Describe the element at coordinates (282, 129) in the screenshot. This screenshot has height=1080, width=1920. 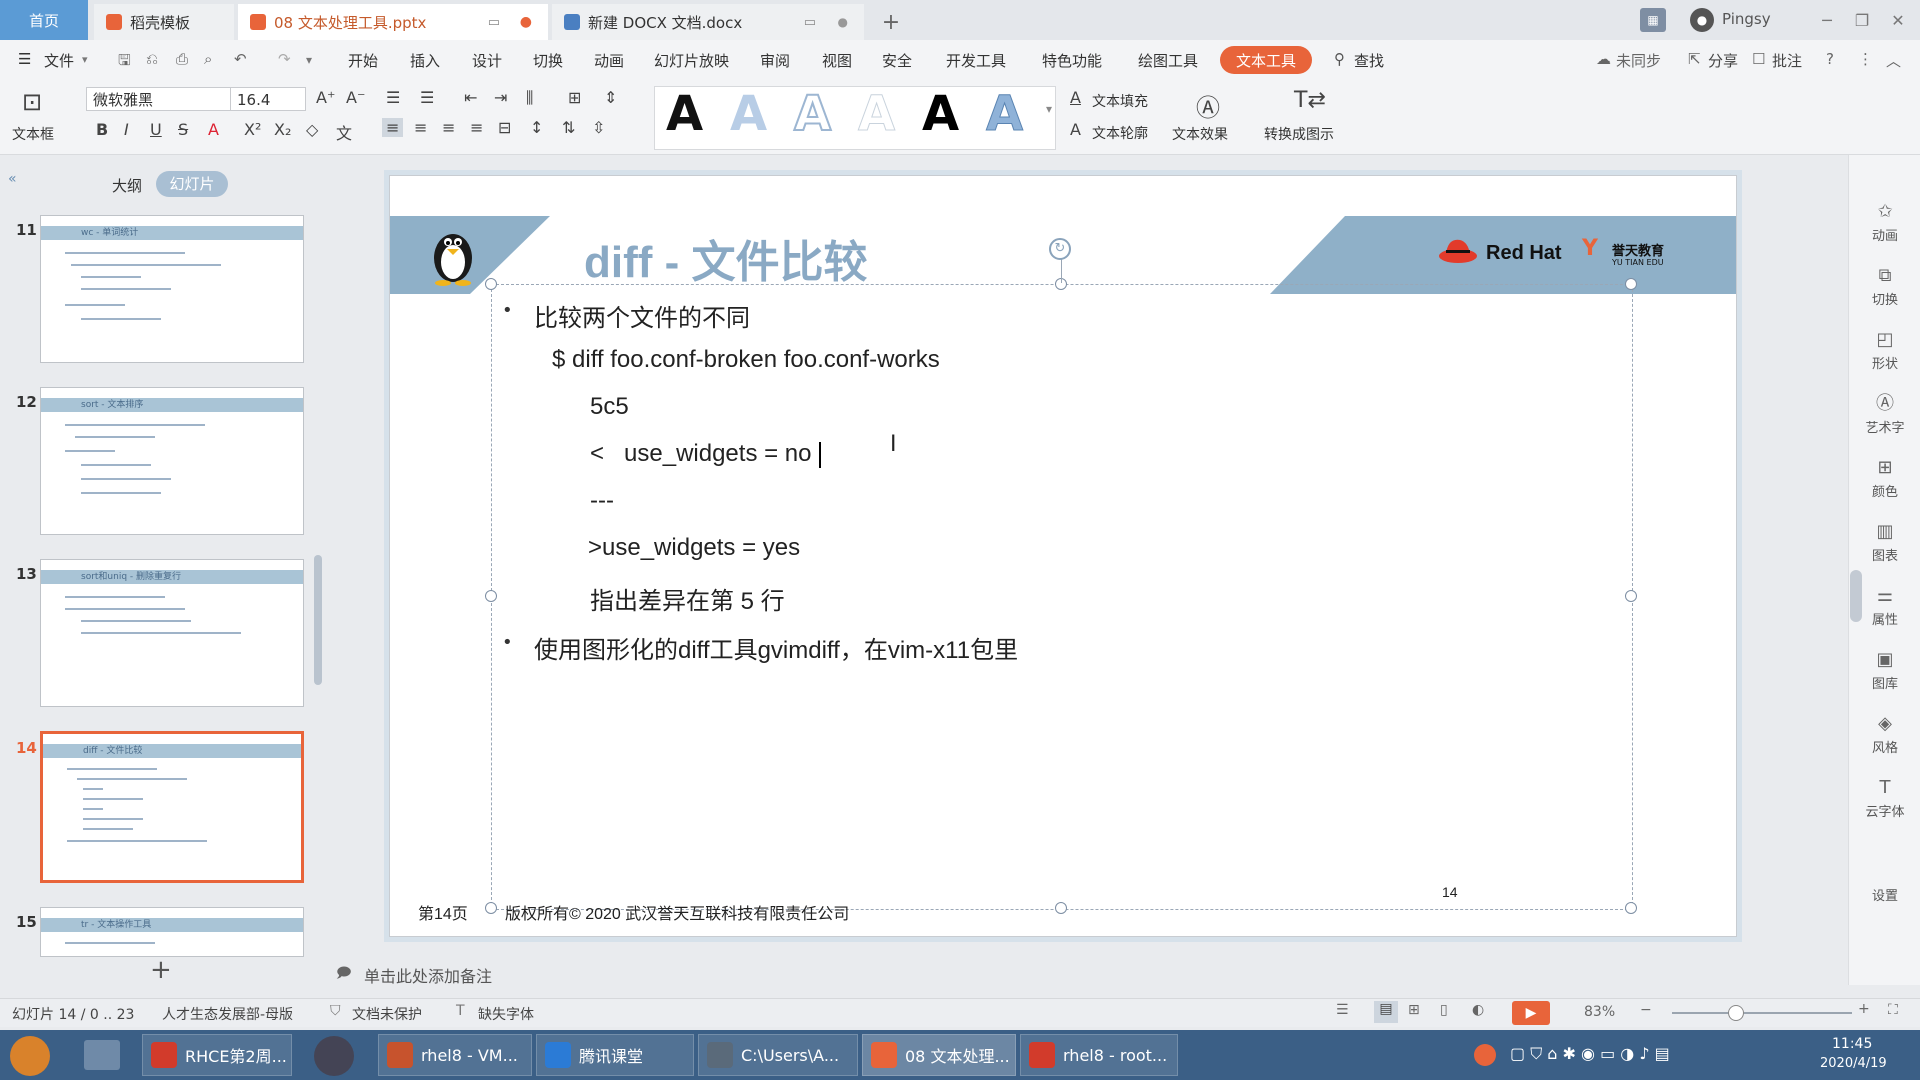
I see `subscript-icon: X₂` at that location.